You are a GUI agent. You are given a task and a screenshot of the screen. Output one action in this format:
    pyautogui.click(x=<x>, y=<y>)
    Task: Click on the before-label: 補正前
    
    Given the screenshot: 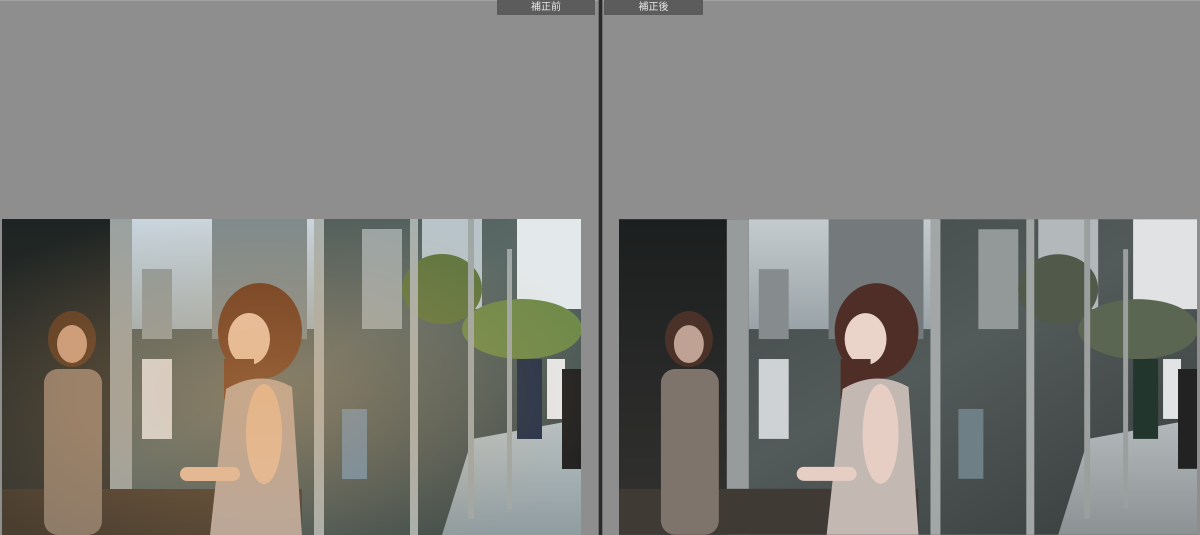 What is the action you would take?
    pyautogui.click(x=546, y=7)
    